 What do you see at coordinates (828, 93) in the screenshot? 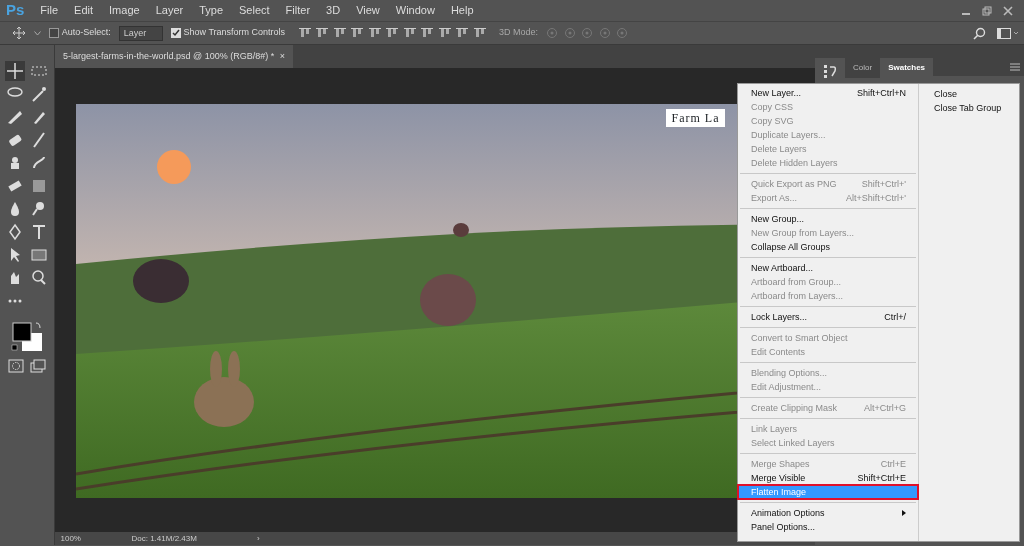
I see `menu-item: New Layer... Shift+Ctrl+N` at bounding box center [828, 93].